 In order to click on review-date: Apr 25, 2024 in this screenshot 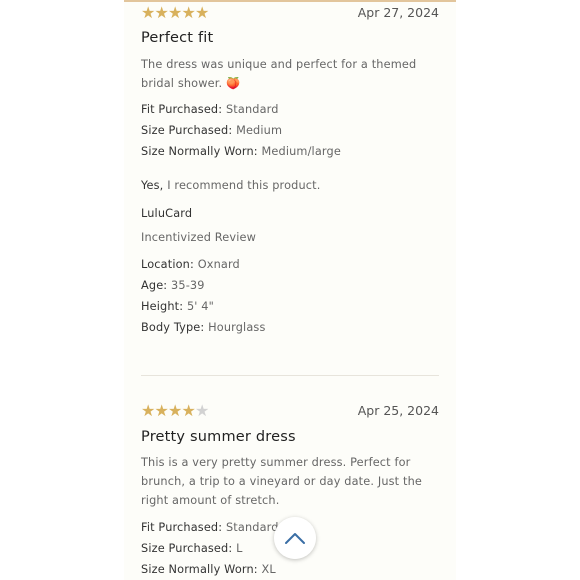, I will do `click(398, 410)`.